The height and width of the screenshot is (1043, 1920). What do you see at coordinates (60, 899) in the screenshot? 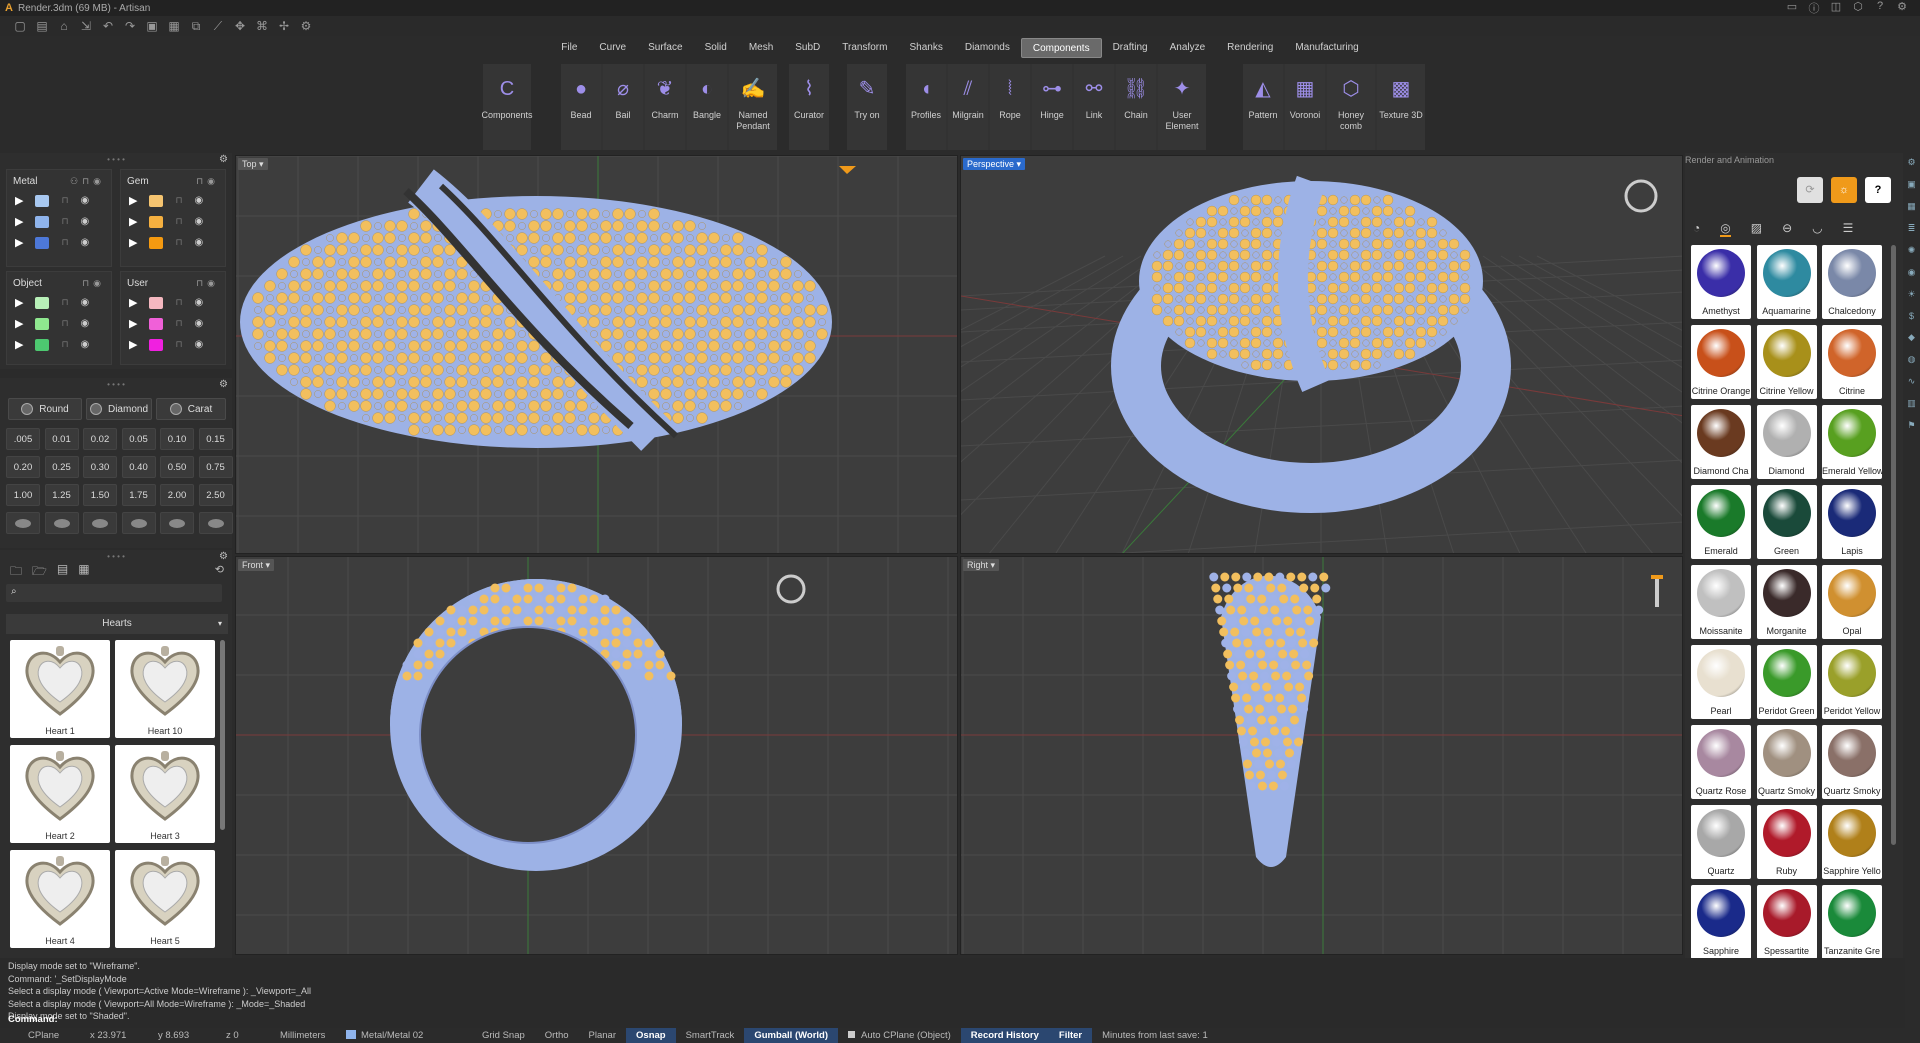
I see `library-item: Heart 4` at bounding box center [60, 899].